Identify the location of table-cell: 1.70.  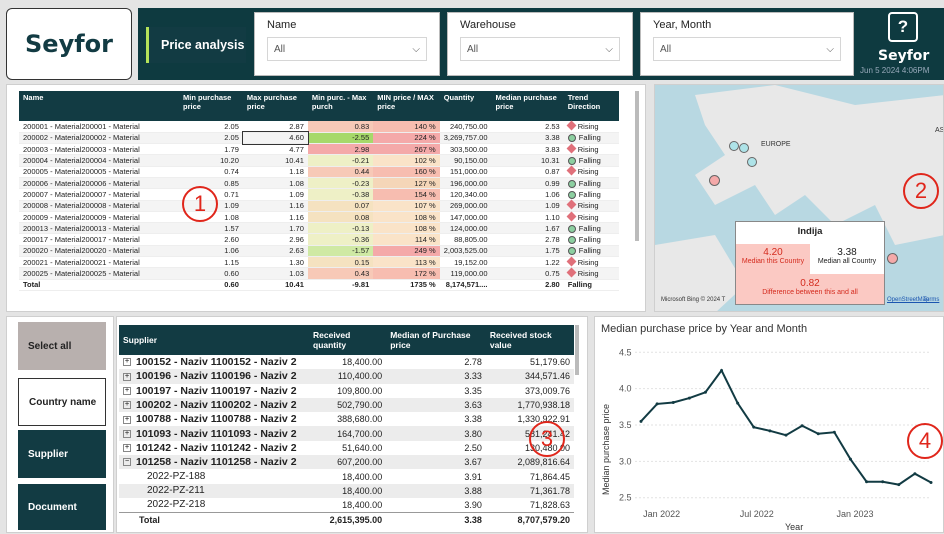
(275, 228).